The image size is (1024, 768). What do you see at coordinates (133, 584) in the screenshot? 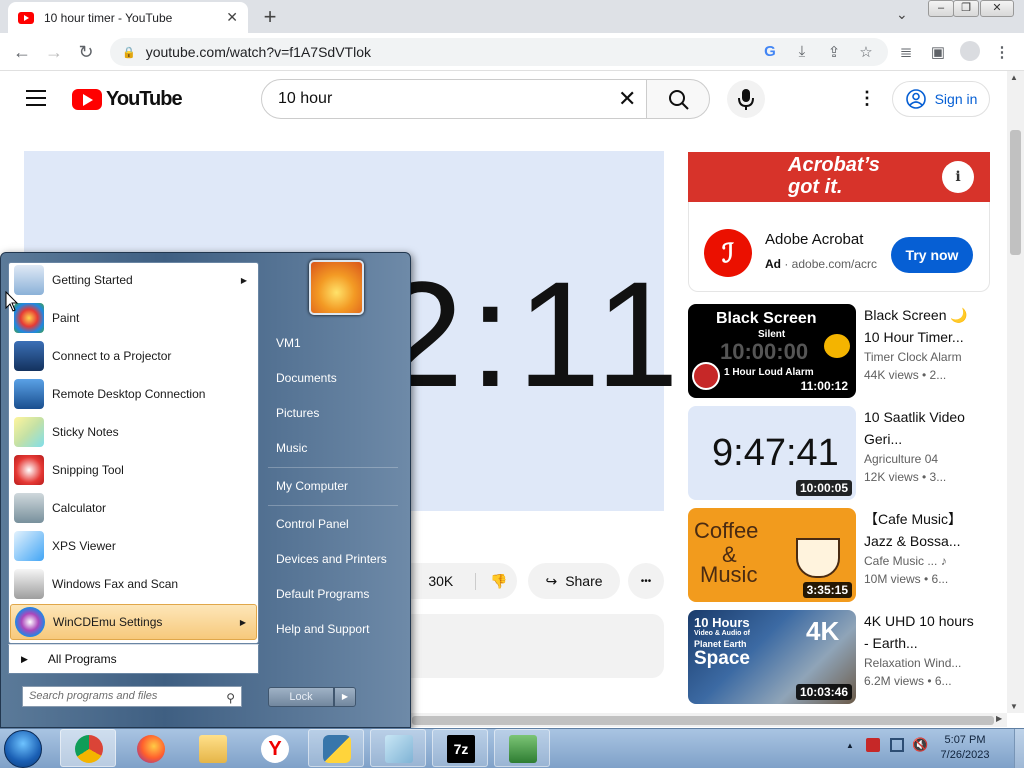
I see `start-item-fax-scan: Windows Fax and Scan` at bounding box center [133, 584].